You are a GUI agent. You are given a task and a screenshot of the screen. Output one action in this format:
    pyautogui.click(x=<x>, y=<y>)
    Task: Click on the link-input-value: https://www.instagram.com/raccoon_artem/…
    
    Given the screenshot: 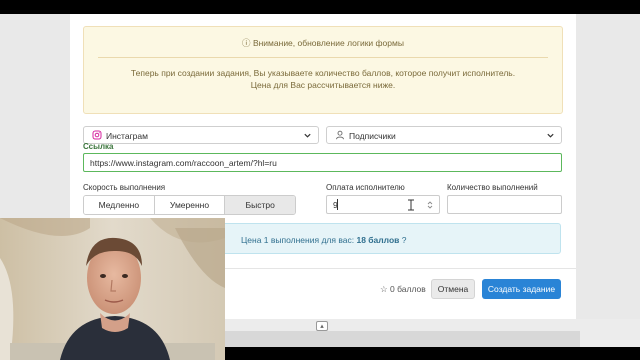 What is the action you would take?
    pyautogui.click(x=183, y=163)
    